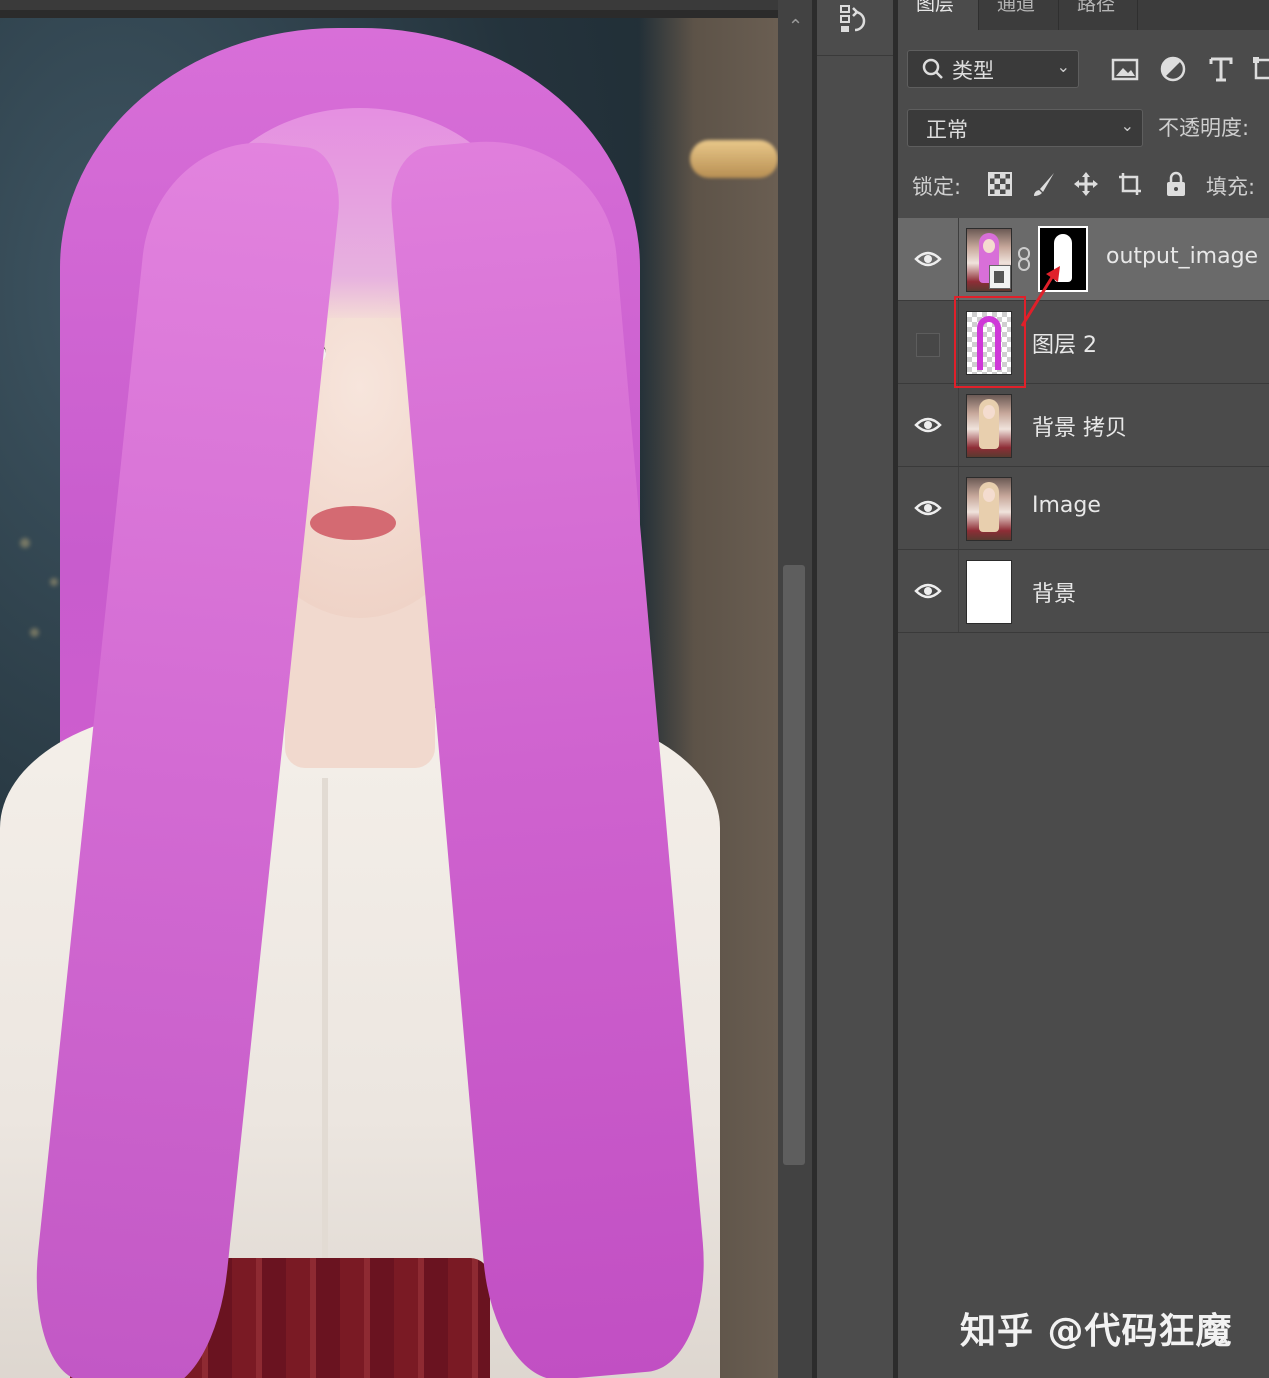  I want to click on layer-list: output_image 图层 2 背景 拷贝 Image 背景, so click(1083, 425).